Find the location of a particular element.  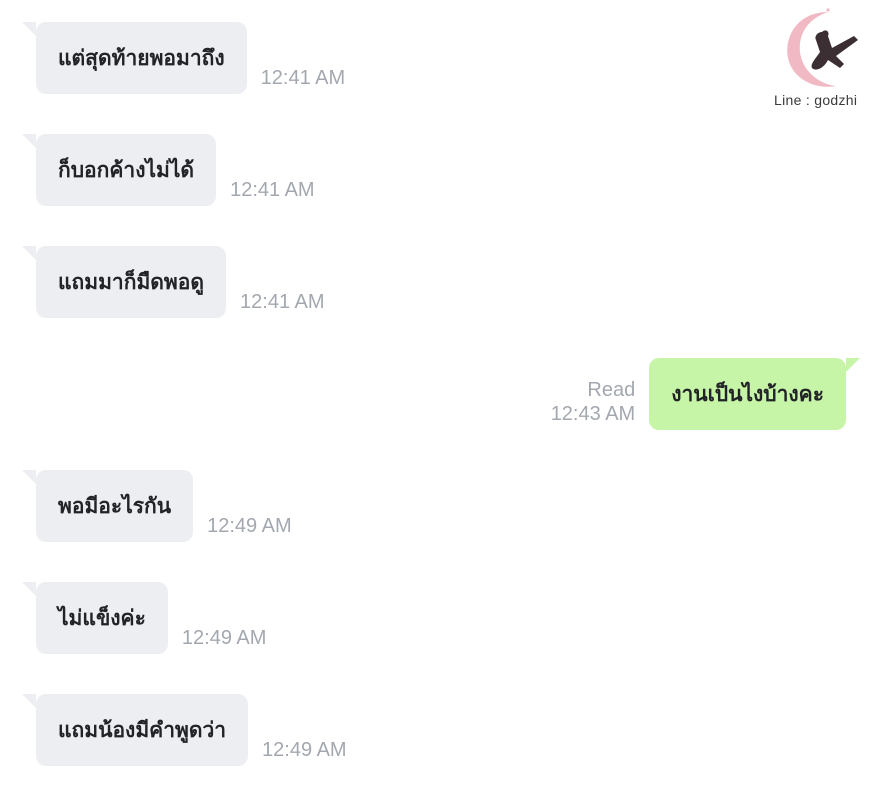

message-bubble-incoming: ก็บอกค้างไม่ได้ is located at coordinates (119, 170).